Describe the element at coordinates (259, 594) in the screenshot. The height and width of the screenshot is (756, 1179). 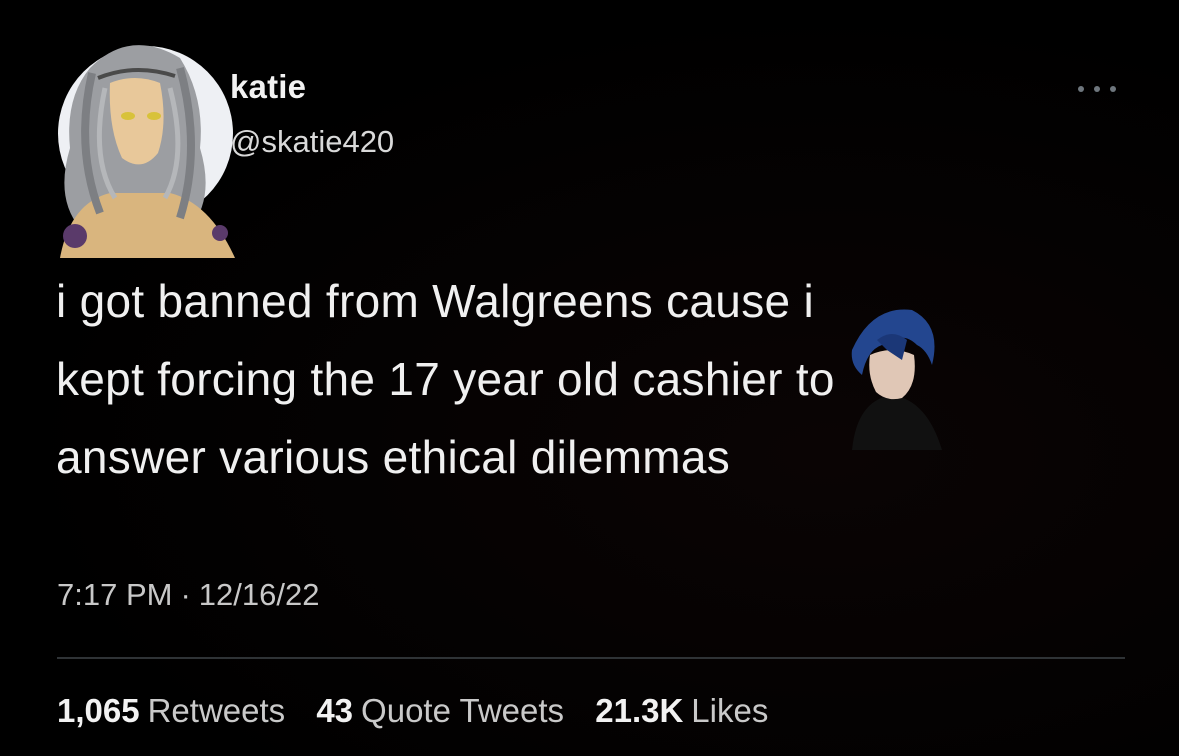
I see `tweet-date: 12/16/22` at that location.